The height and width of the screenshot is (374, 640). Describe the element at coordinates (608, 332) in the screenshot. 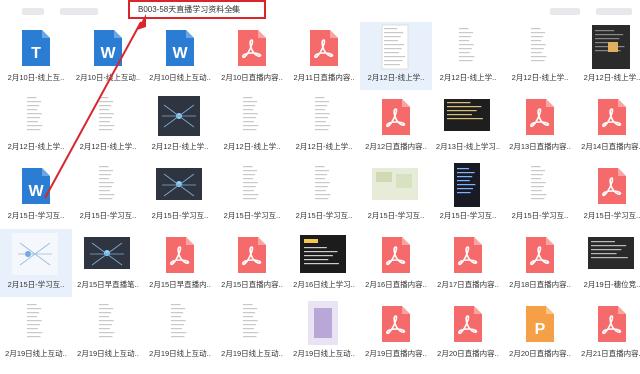

I see `file-item: 2月21日直播内容..` at that location.